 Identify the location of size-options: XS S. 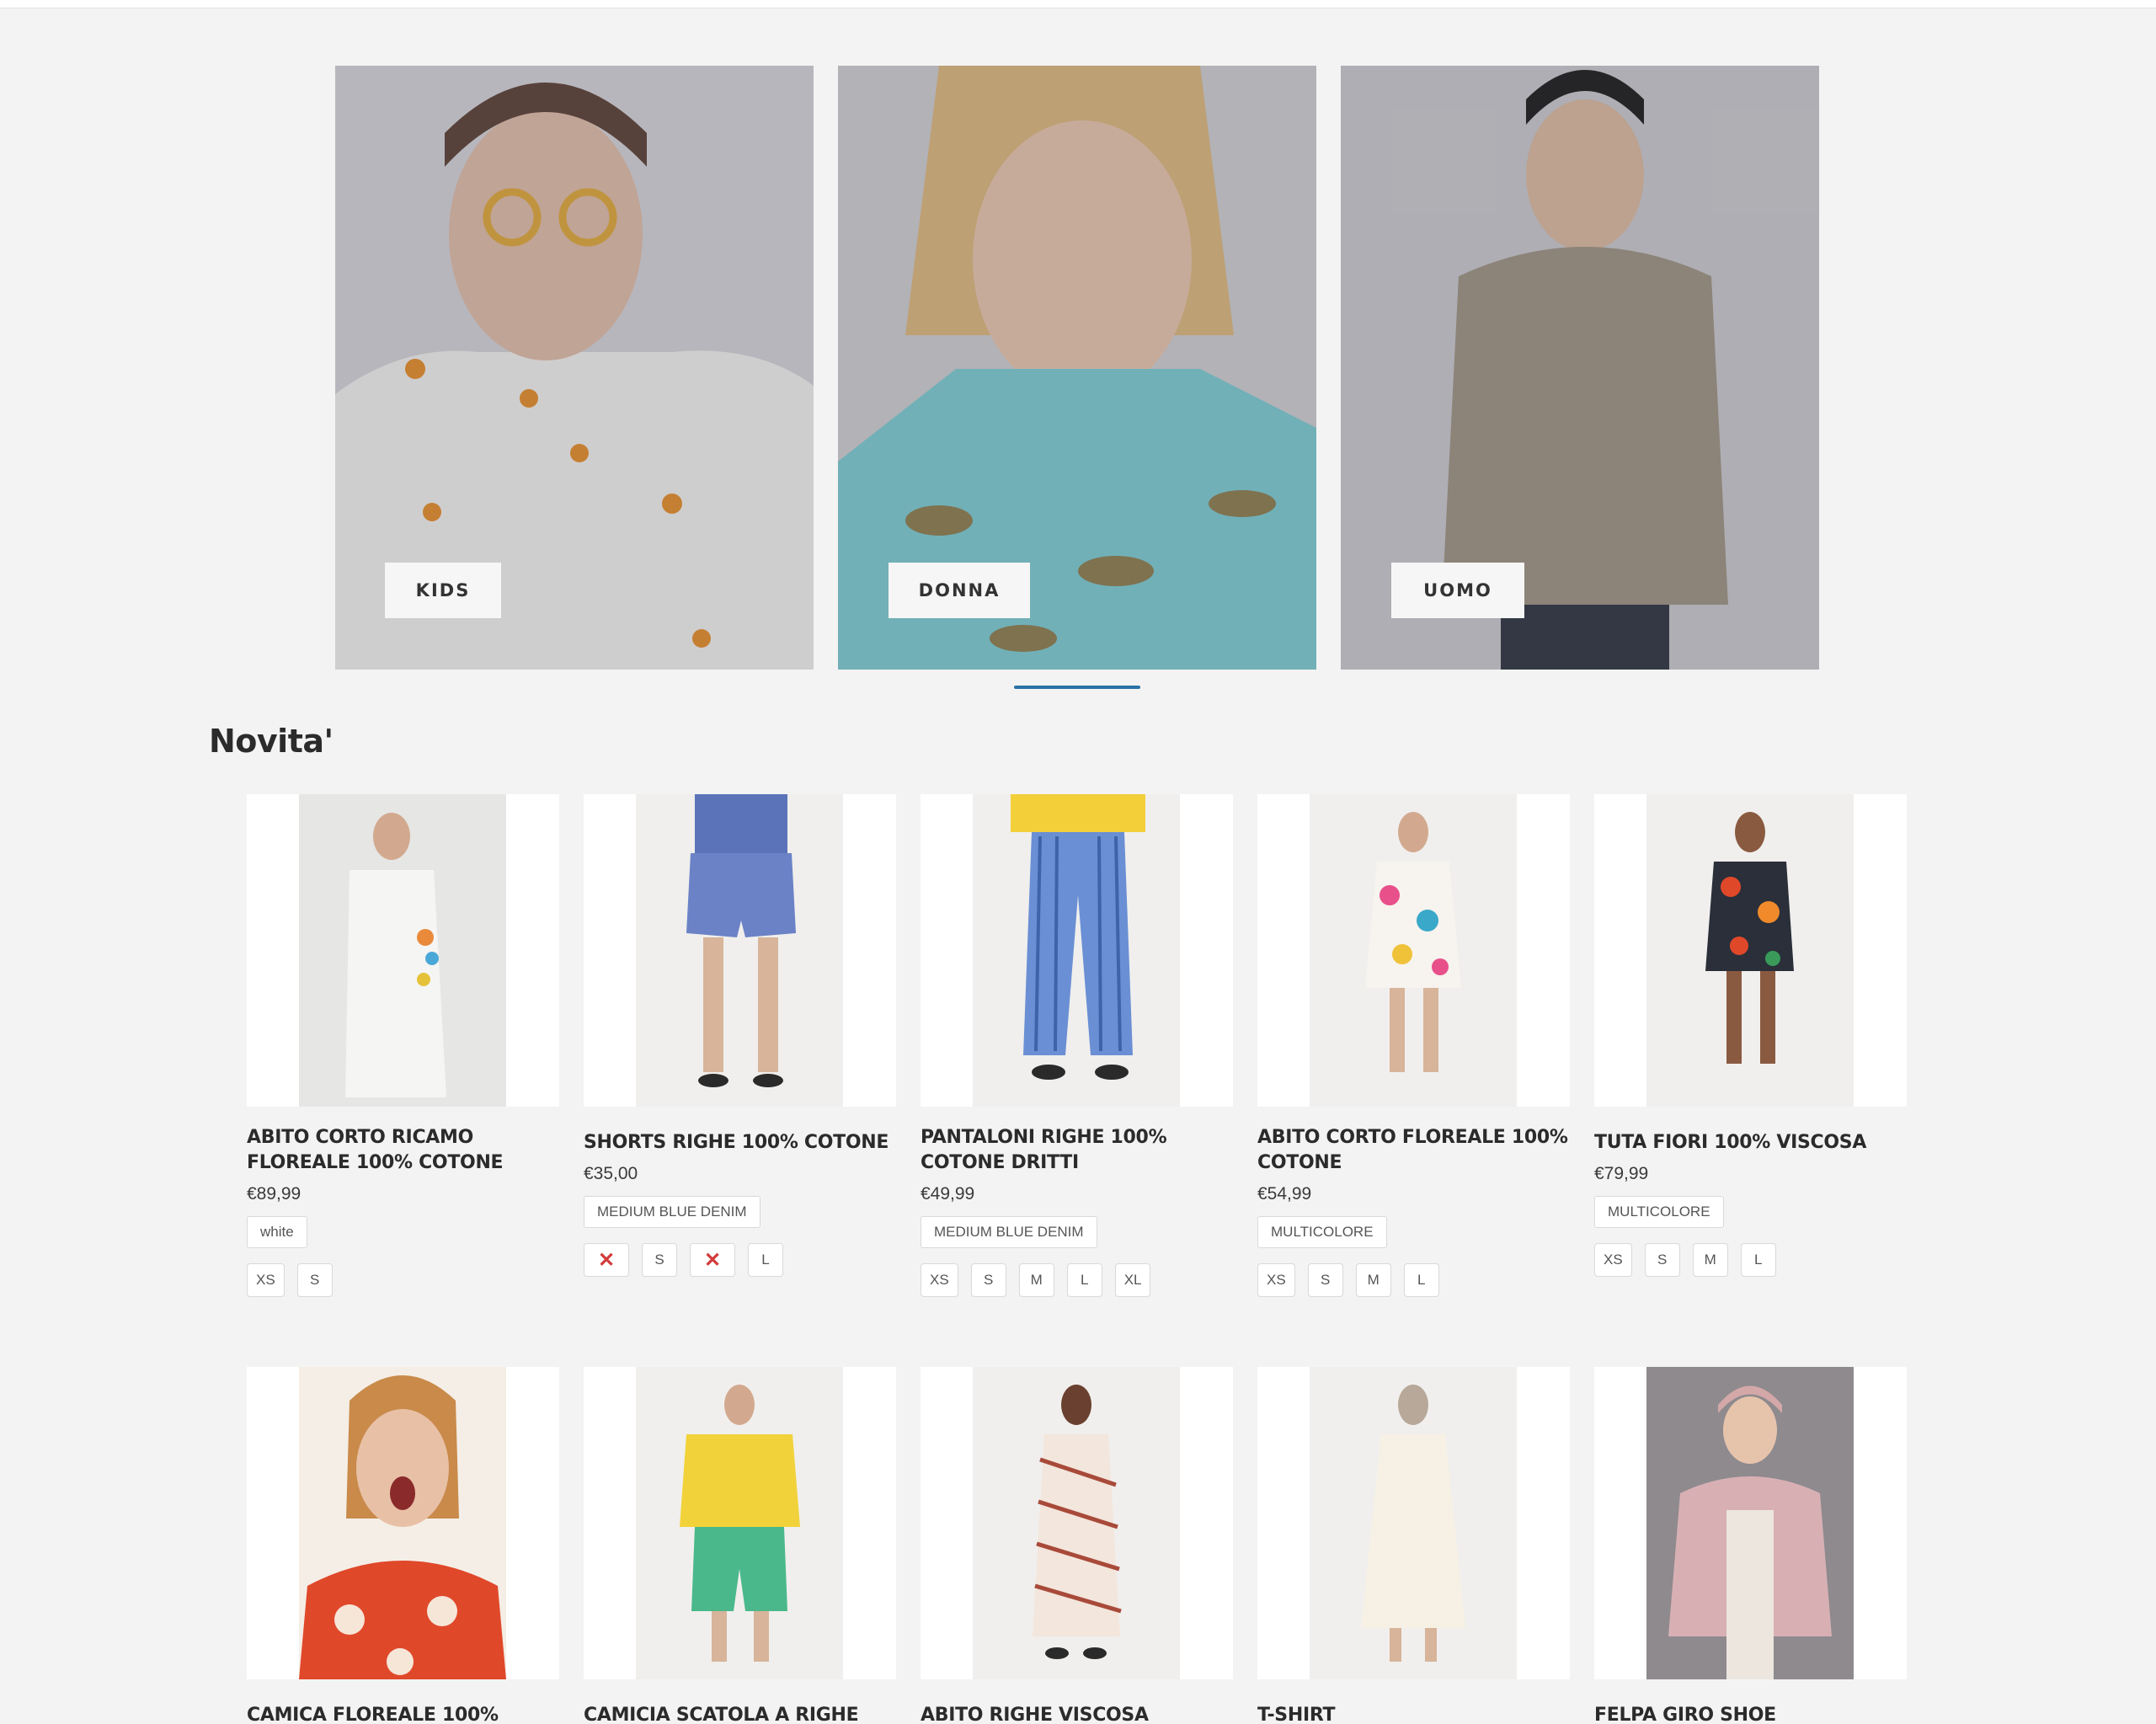
(403, 1280).